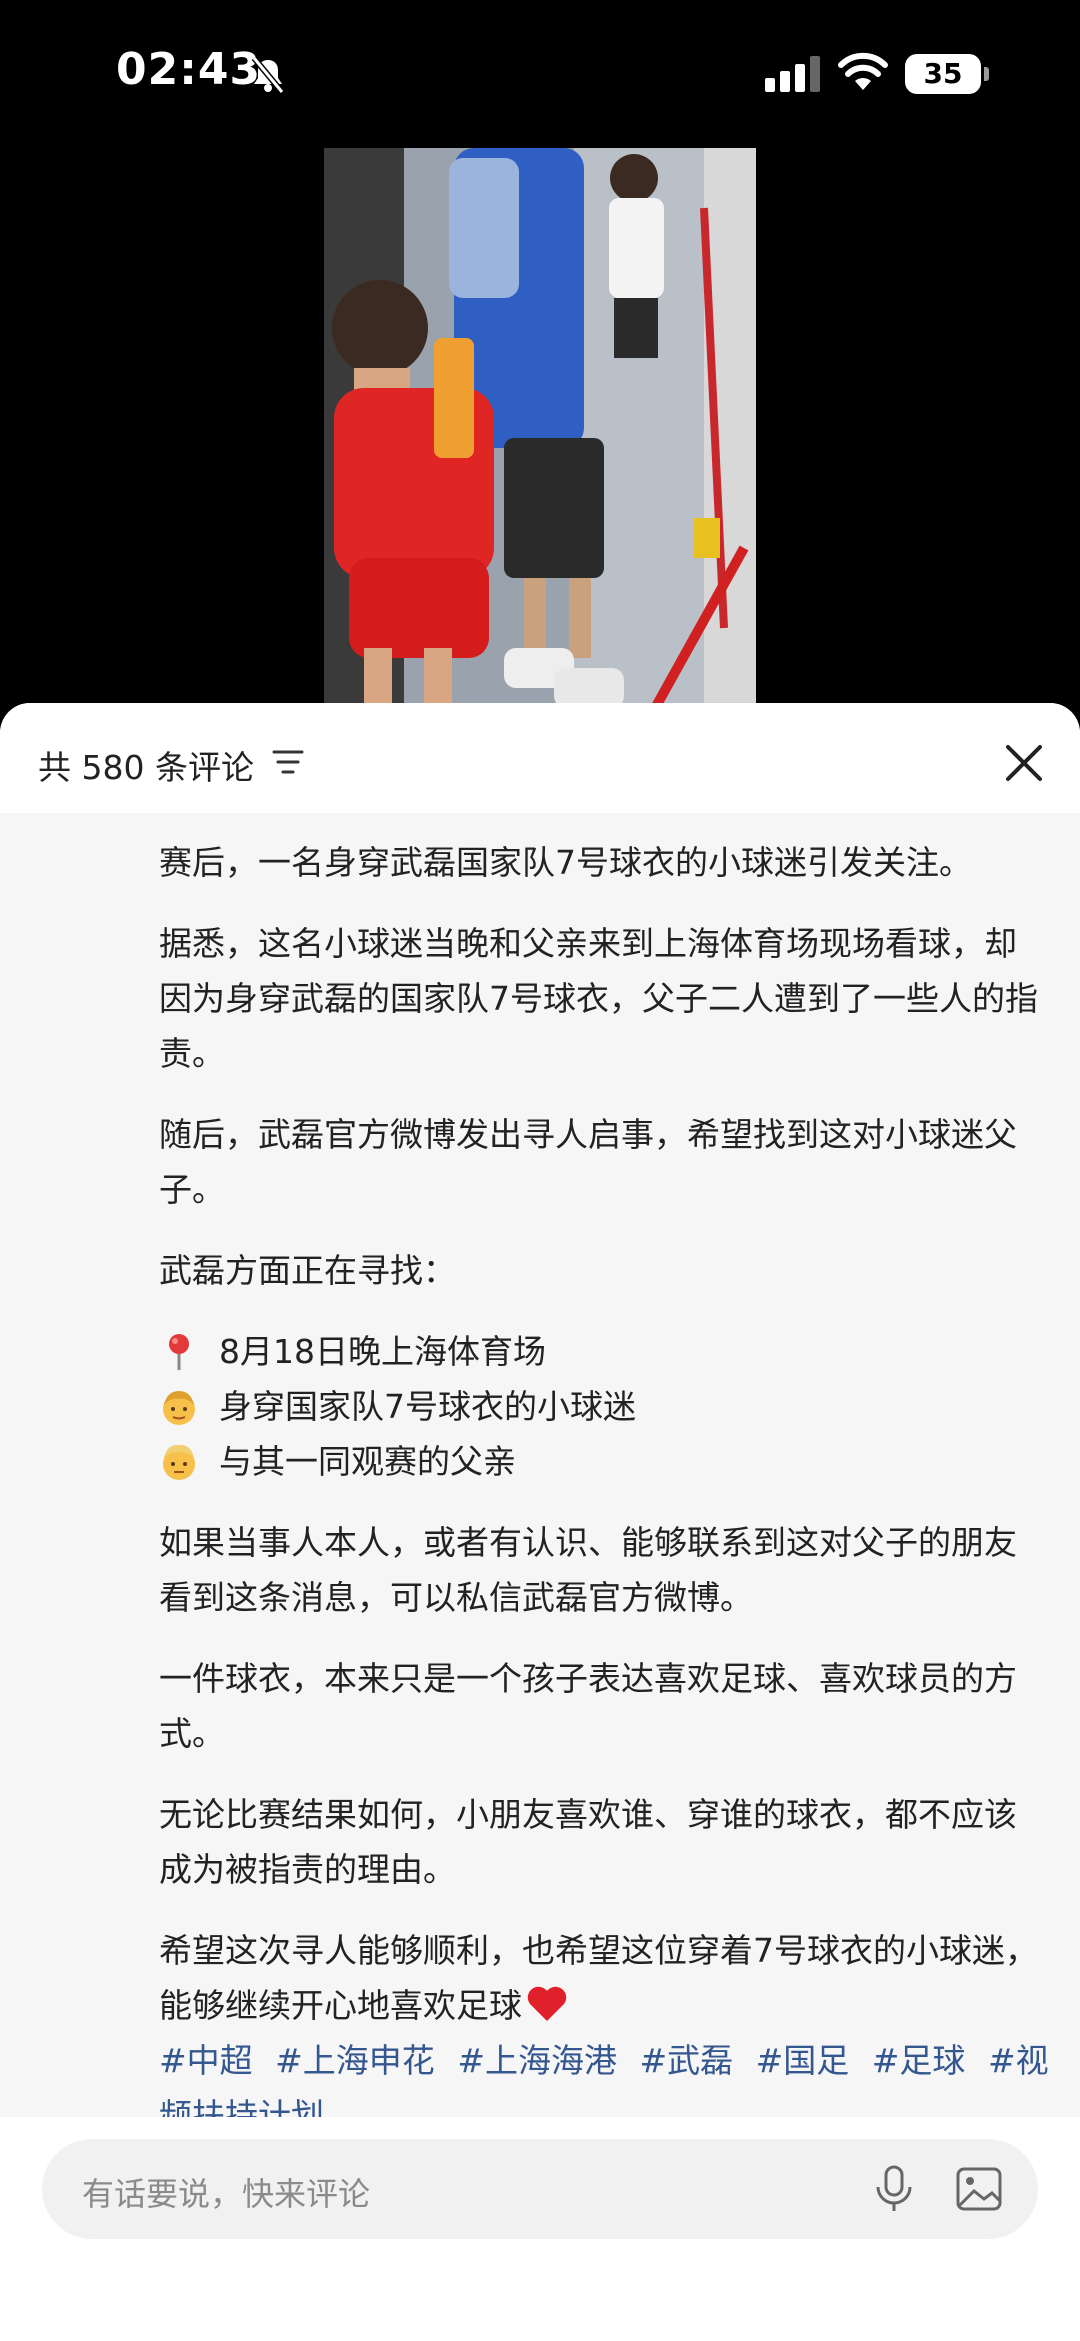 Image resolution: width=1080 pixels, height=2341 pixels. I want to click on pin-icon, so click(179, 1351).